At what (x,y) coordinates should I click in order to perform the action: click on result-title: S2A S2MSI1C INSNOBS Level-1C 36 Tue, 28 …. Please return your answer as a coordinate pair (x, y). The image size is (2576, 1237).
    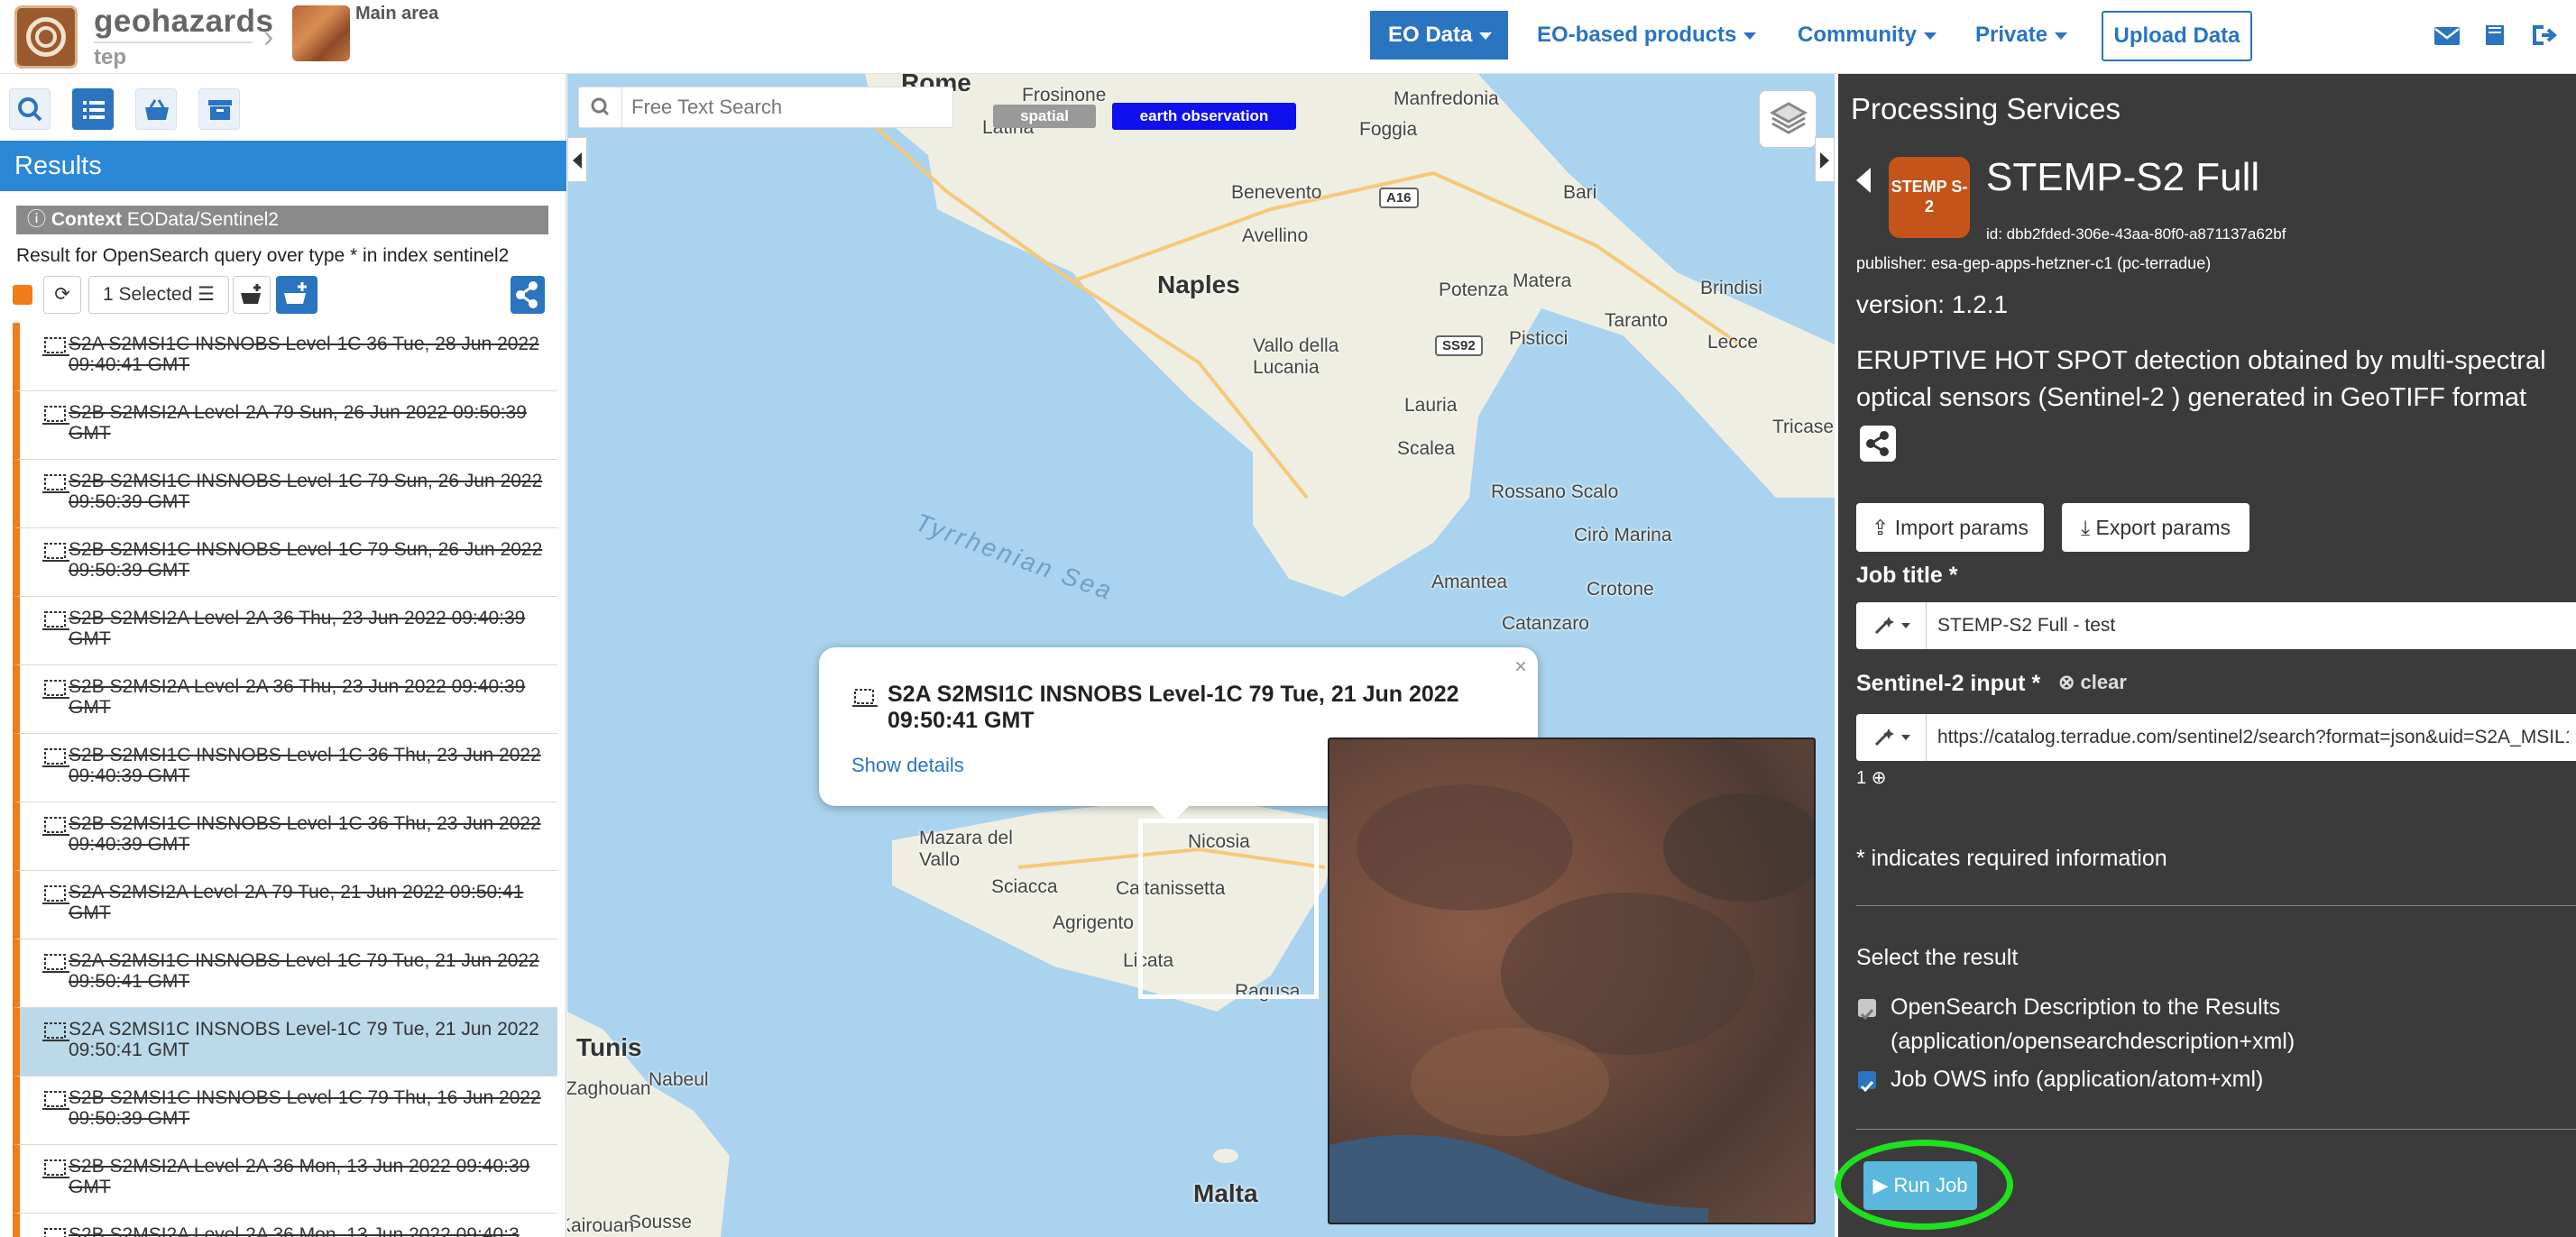
    Looking at the image, I should click on (304, 354).